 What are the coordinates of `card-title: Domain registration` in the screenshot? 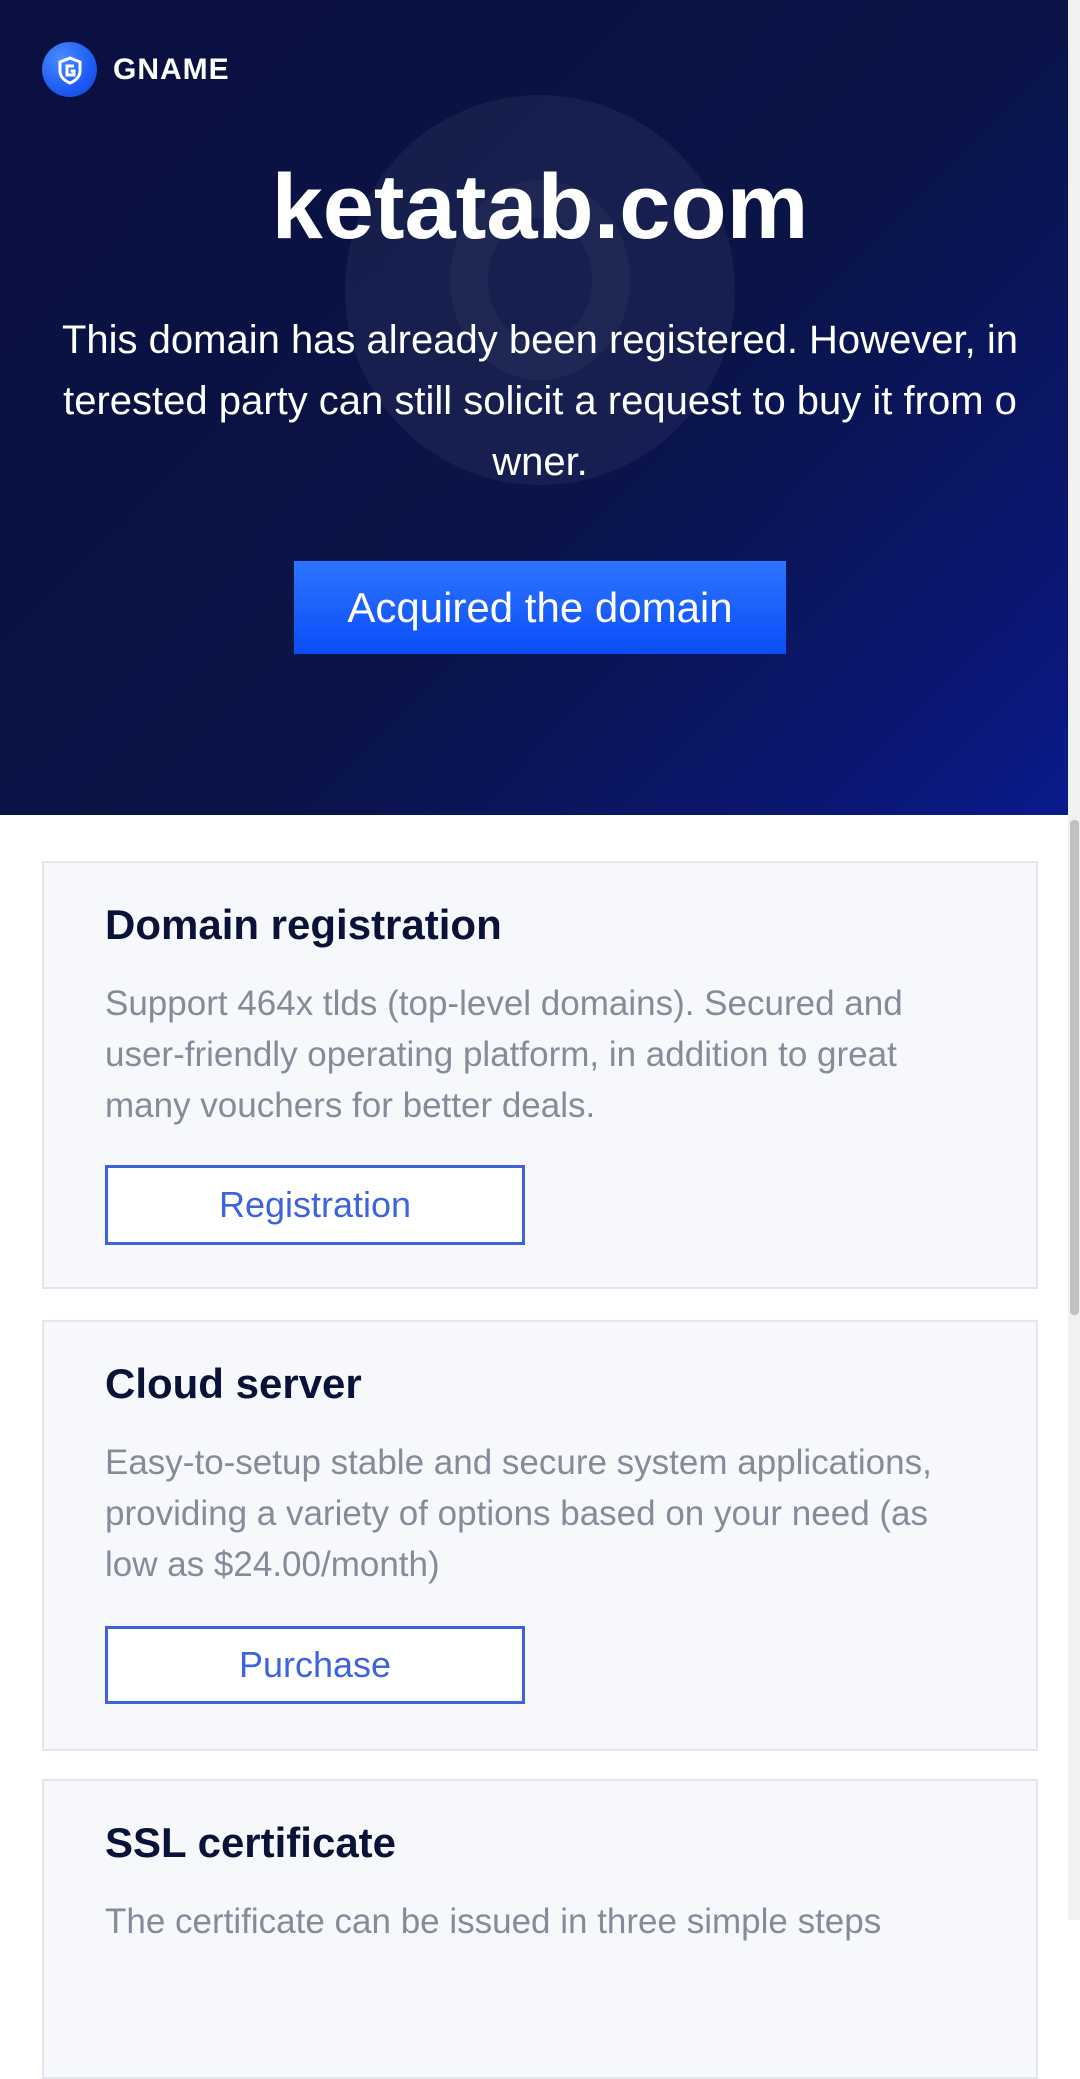 It's located at (303, 924).